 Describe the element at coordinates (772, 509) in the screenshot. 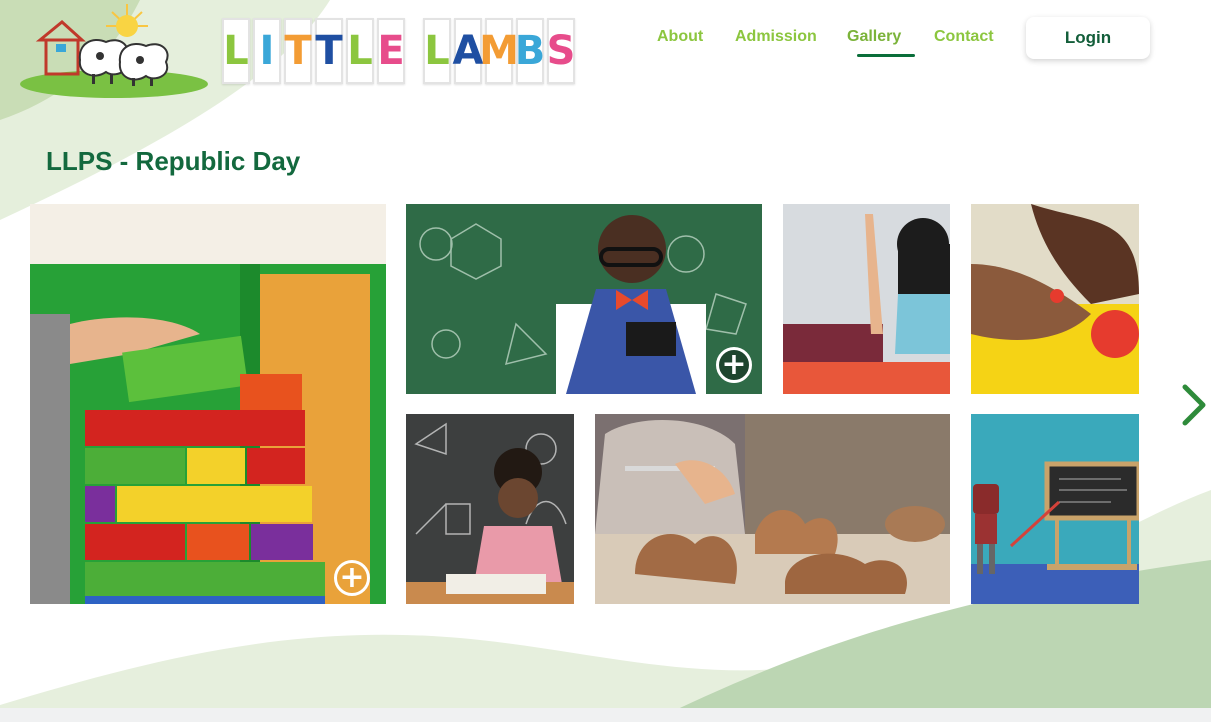

I see `gallery-image-clay-animals` at that location.